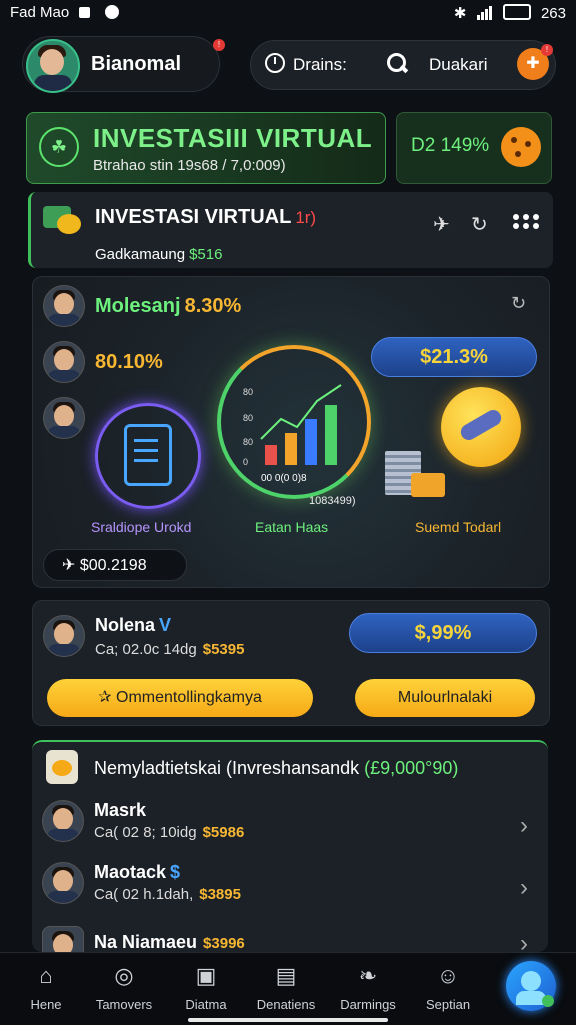 Image resolution: width=576 pixels, height=1025 pixels. I want to click on panel-name: Molesanj 8.30%, so click(168, 306).